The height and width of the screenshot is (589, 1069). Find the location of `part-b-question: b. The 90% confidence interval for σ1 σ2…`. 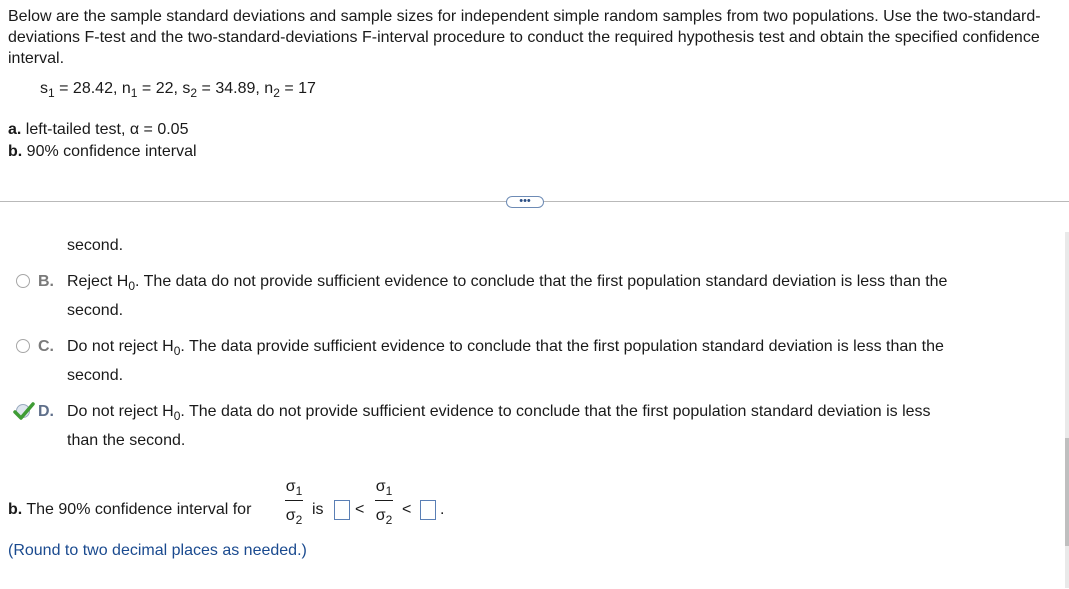

part-b-question: b. The 90% confidence interval for σ1 σ2… is located at coordinates (358, 505).